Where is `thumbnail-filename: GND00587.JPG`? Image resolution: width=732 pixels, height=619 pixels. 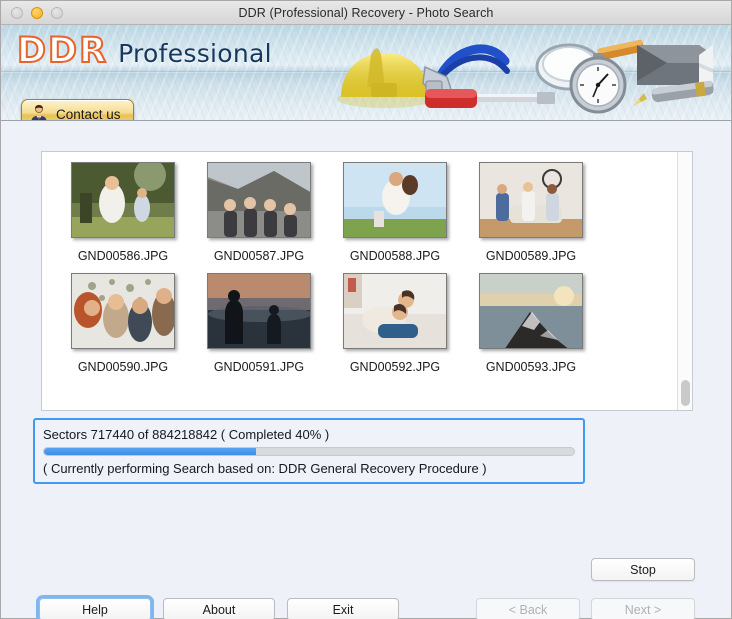
thumbnail-filename: GND00587.JPG is located at coordinates (259, 256).